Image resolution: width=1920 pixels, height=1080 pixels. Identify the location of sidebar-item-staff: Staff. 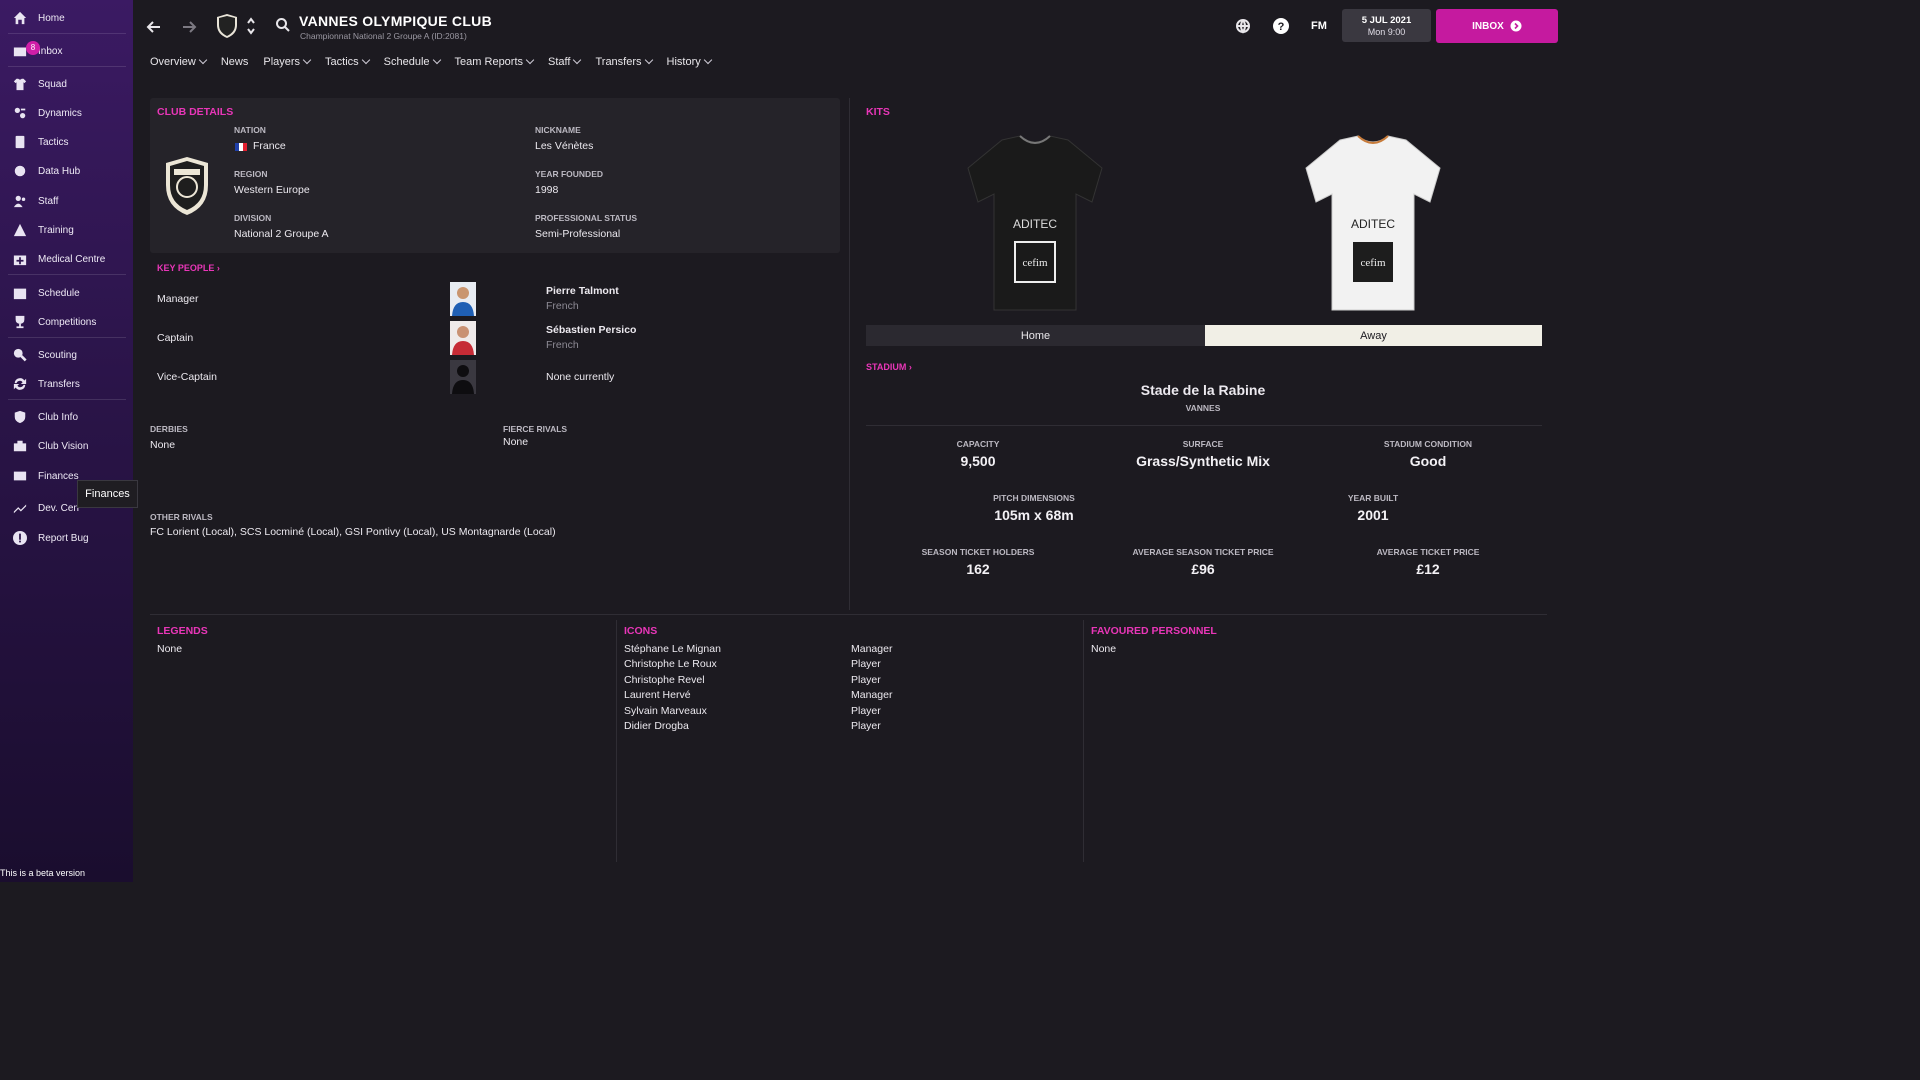
(63, 201).